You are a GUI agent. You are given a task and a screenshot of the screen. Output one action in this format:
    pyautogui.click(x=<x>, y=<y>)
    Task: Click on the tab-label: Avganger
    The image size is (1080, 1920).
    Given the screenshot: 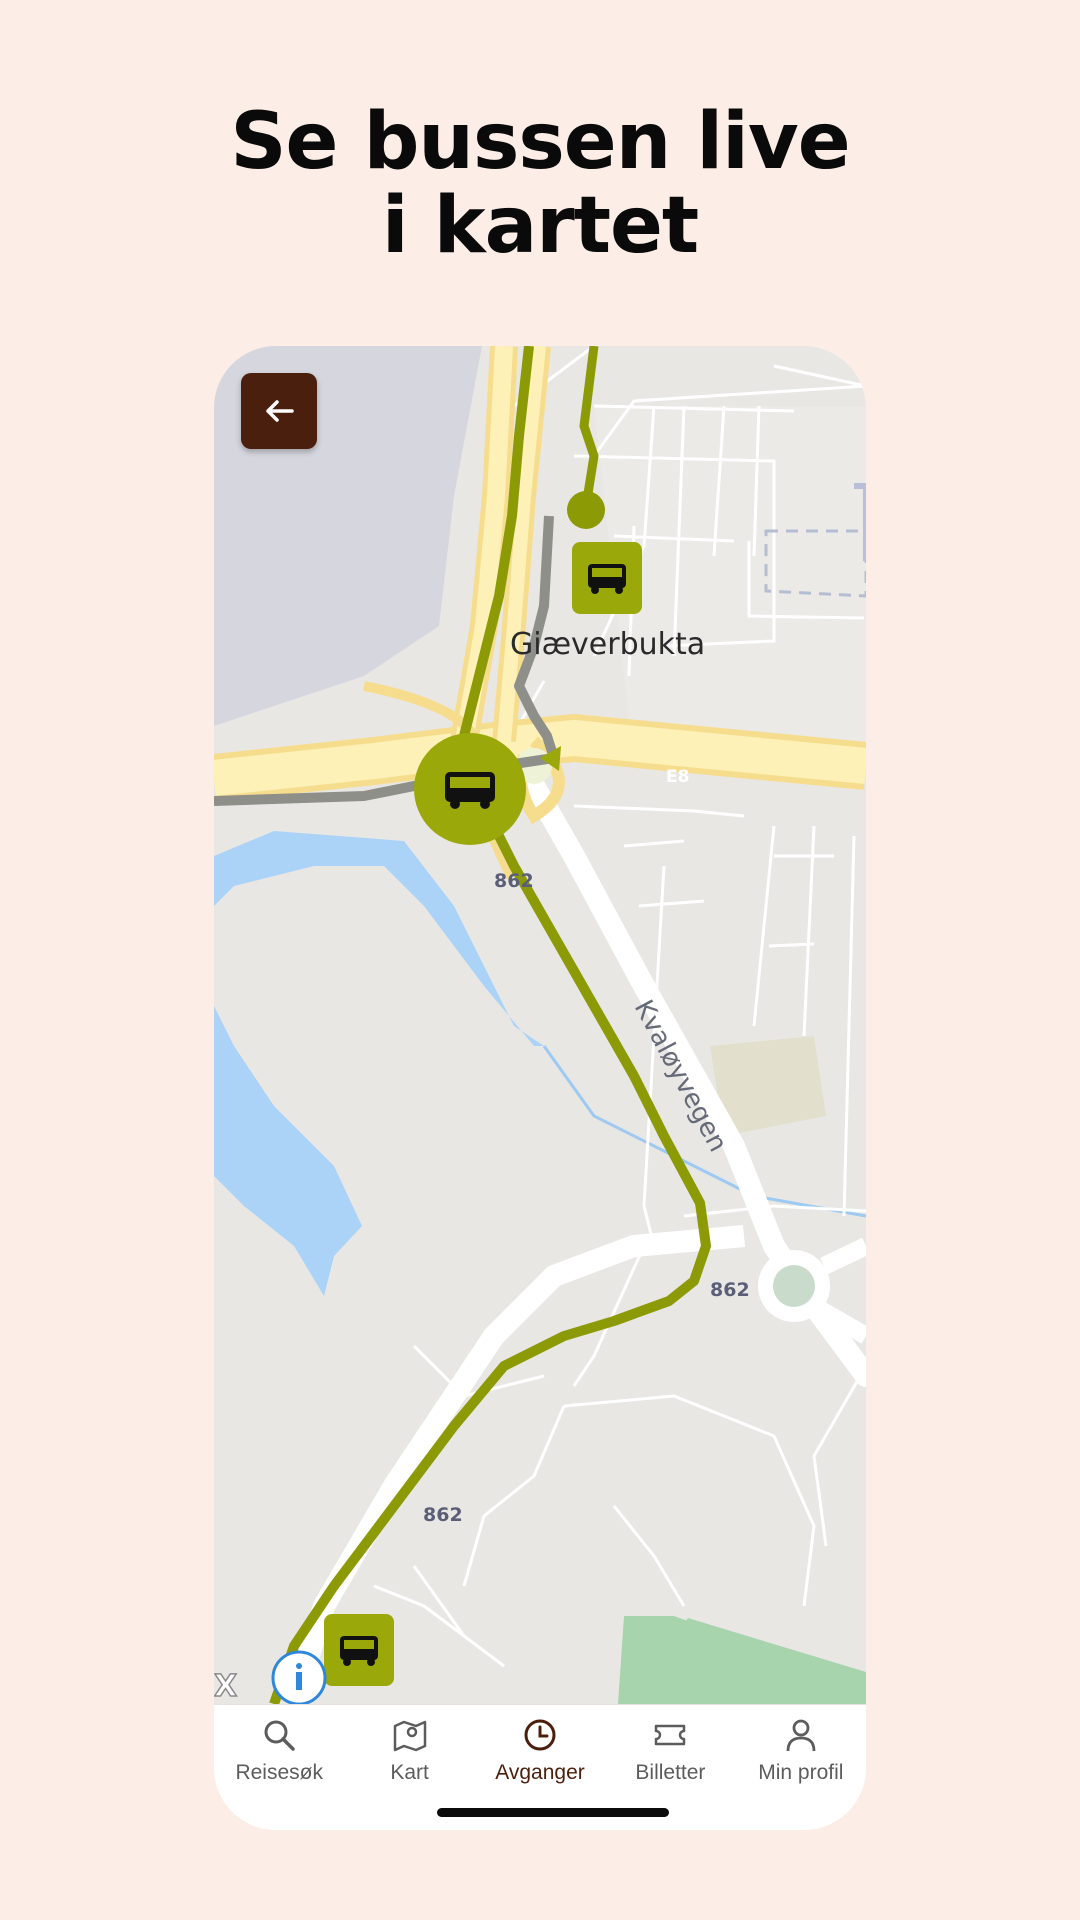 What is the action you would take?
    pyautogui.click(x=540, y=1772)
    